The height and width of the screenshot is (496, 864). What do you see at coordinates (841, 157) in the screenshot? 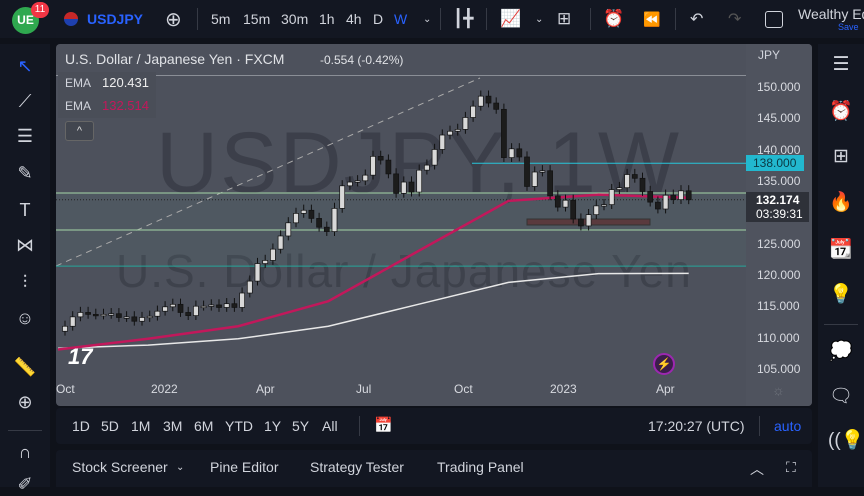
I see `add-list-icon: ⊞` at bounding box center [841, 157].